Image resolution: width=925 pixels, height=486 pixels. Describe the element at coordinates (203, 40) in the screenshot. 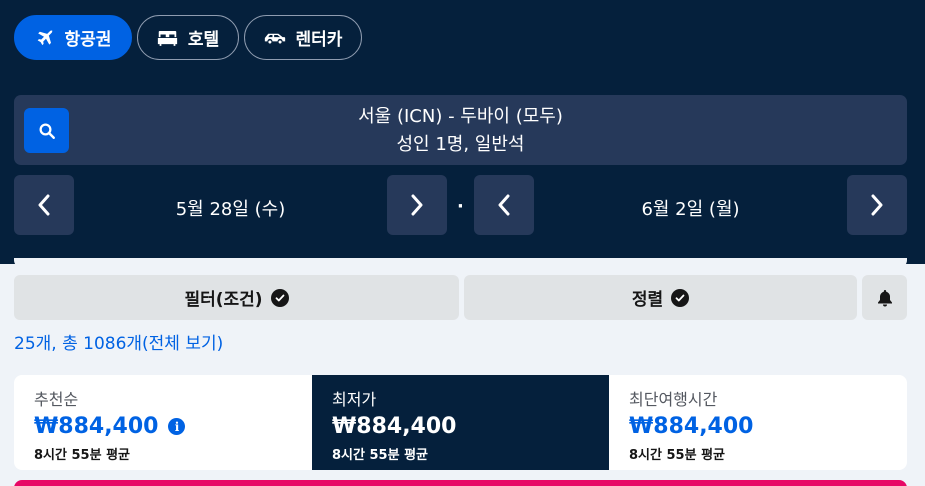

I see `tab-label: 호텔` at that location.